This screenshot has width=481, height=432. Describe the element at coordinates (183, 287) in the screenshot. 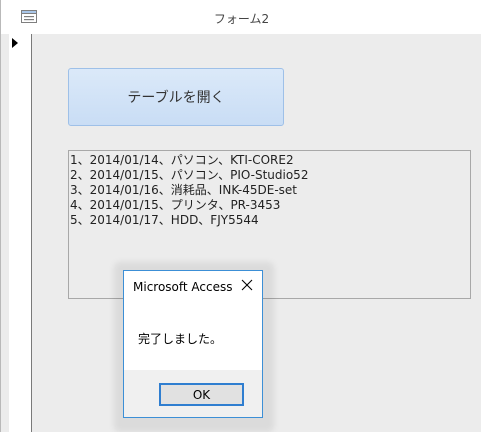

I see `dialog-title: Microsoft Access` at that location.